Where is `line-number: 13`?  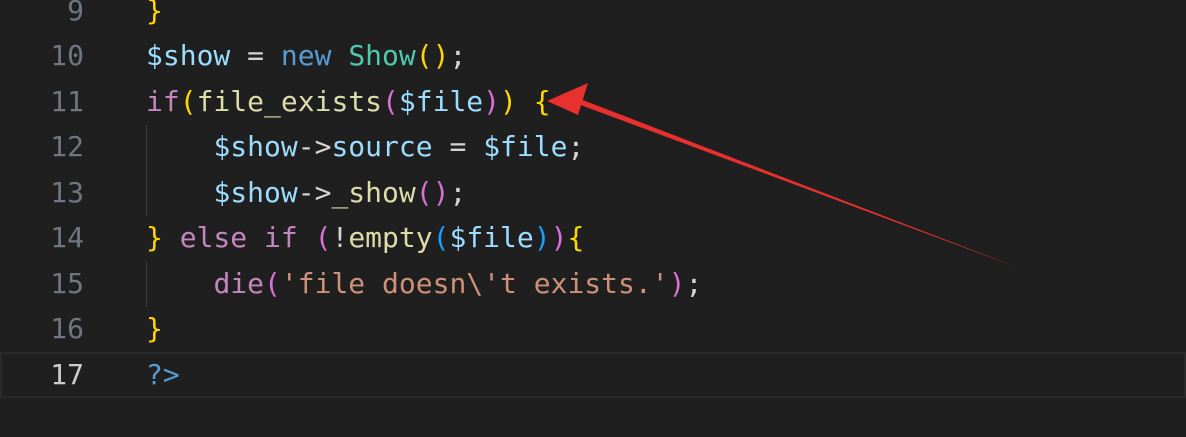 line-number: 13 is located at coordinates (67, 192).